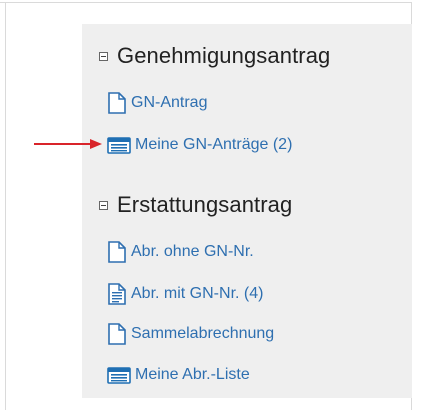  I want to click on nav-item-sammelabrechnung: Sammelabrechnung, so click(190, 334).